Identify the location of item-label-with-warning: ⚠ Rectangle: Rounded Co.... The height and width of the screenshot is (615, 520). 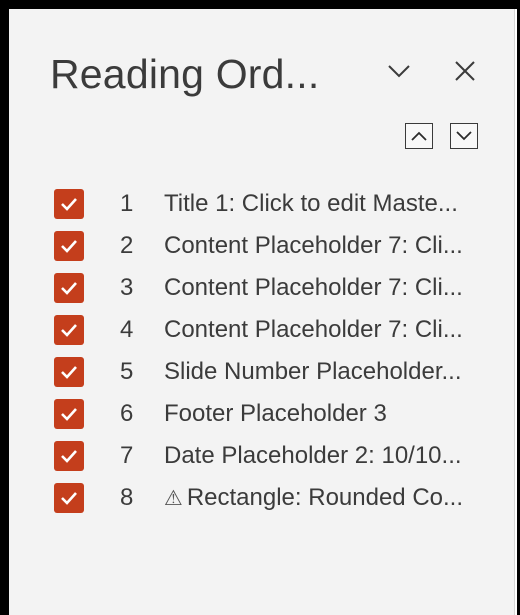
(313, 498).